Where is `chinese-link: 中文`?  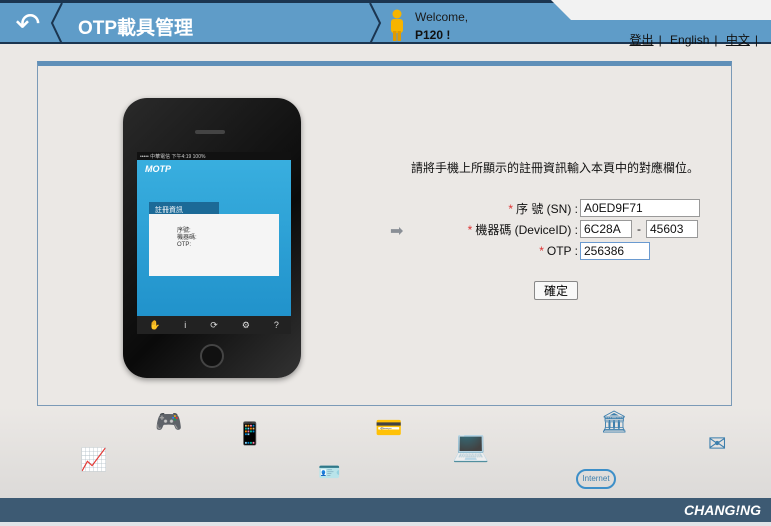
chinese-link: 中文 is located at coordinates (738, 40).